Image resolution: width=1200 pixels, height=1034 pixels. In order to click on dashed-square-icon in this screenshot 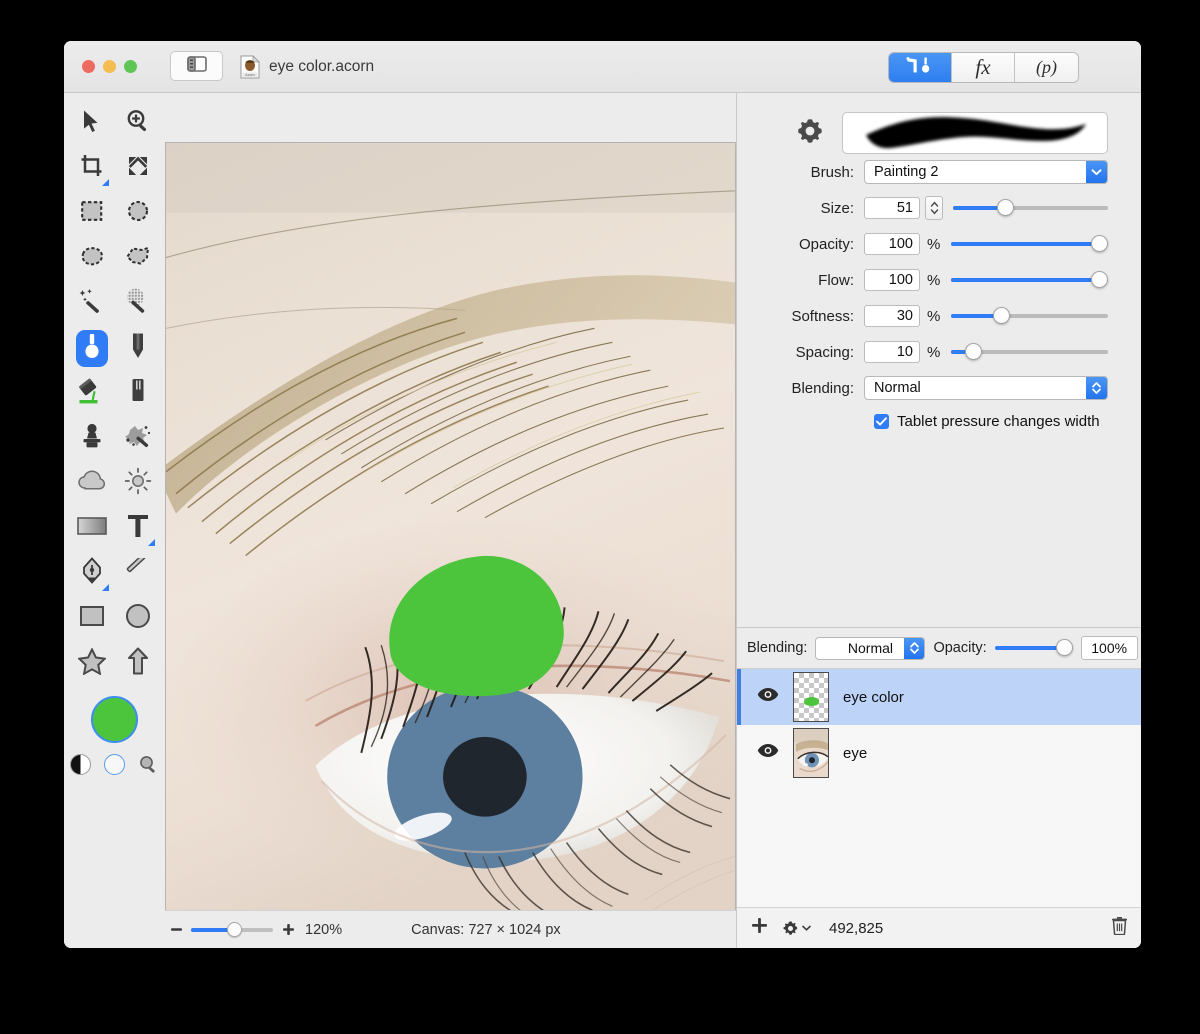, I will do `click(92, 213)`.